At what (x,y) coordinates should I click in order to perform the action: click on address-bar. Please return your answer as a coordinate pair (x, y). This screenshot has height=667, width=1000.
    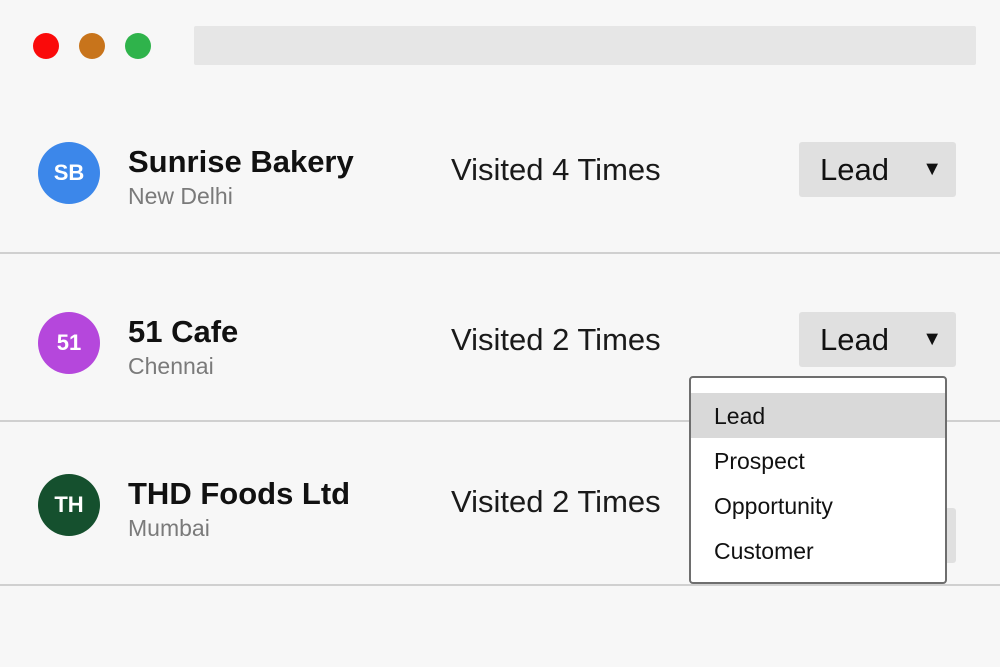
    Looking at the image, I should click on (585, 45).